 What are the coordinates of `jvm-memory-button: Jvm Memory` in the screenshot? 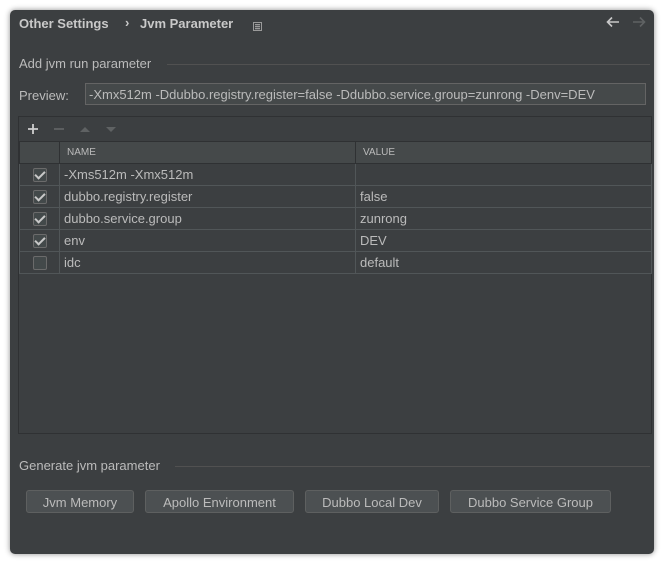 It's located at (80, 501).